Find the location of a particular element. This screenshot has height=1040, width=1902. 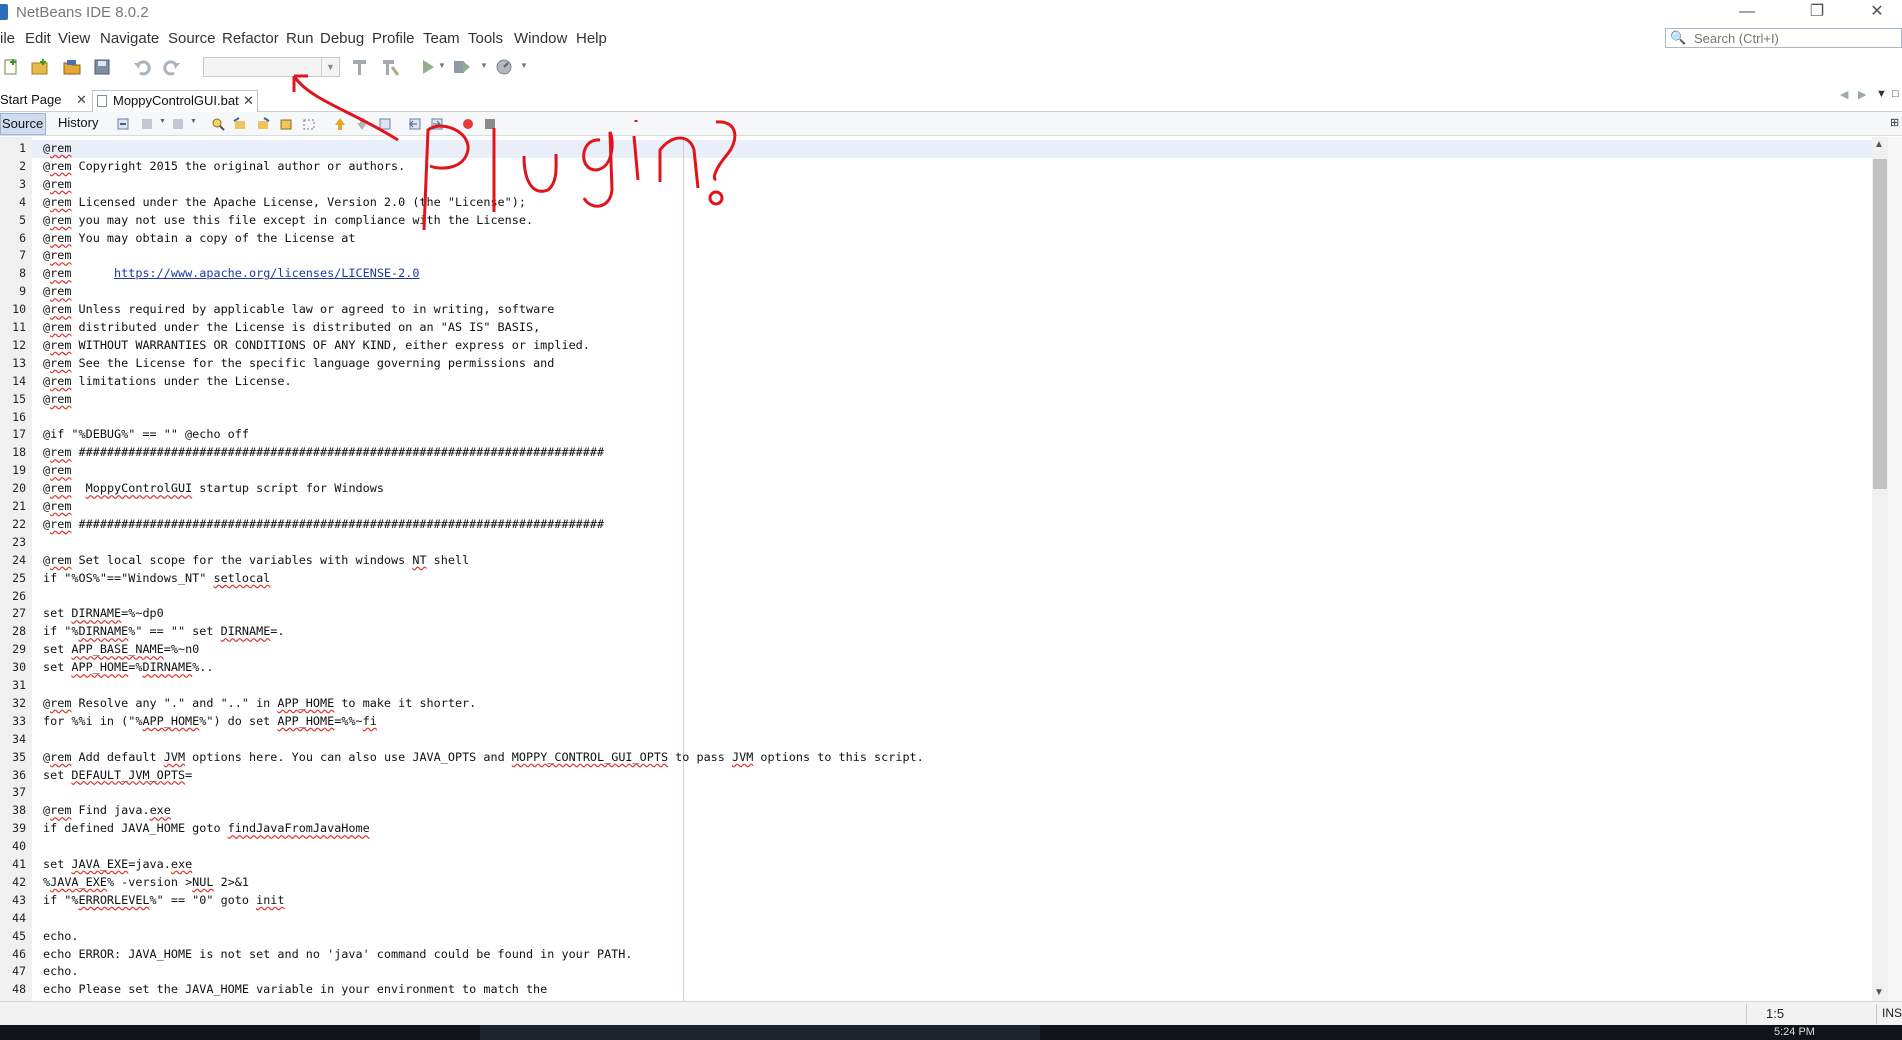

menu-debug: Debug is located at coordinates (342, 38).